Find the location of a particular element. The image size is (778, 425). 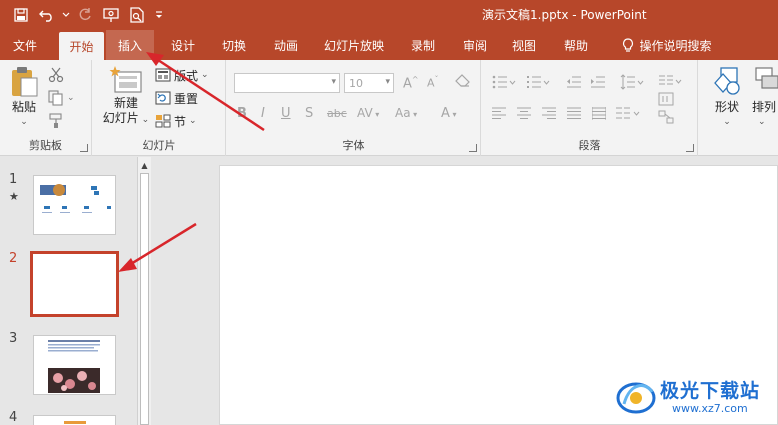

tell-me-label: 操作说明搜索 is located at coordinates (675, 45).